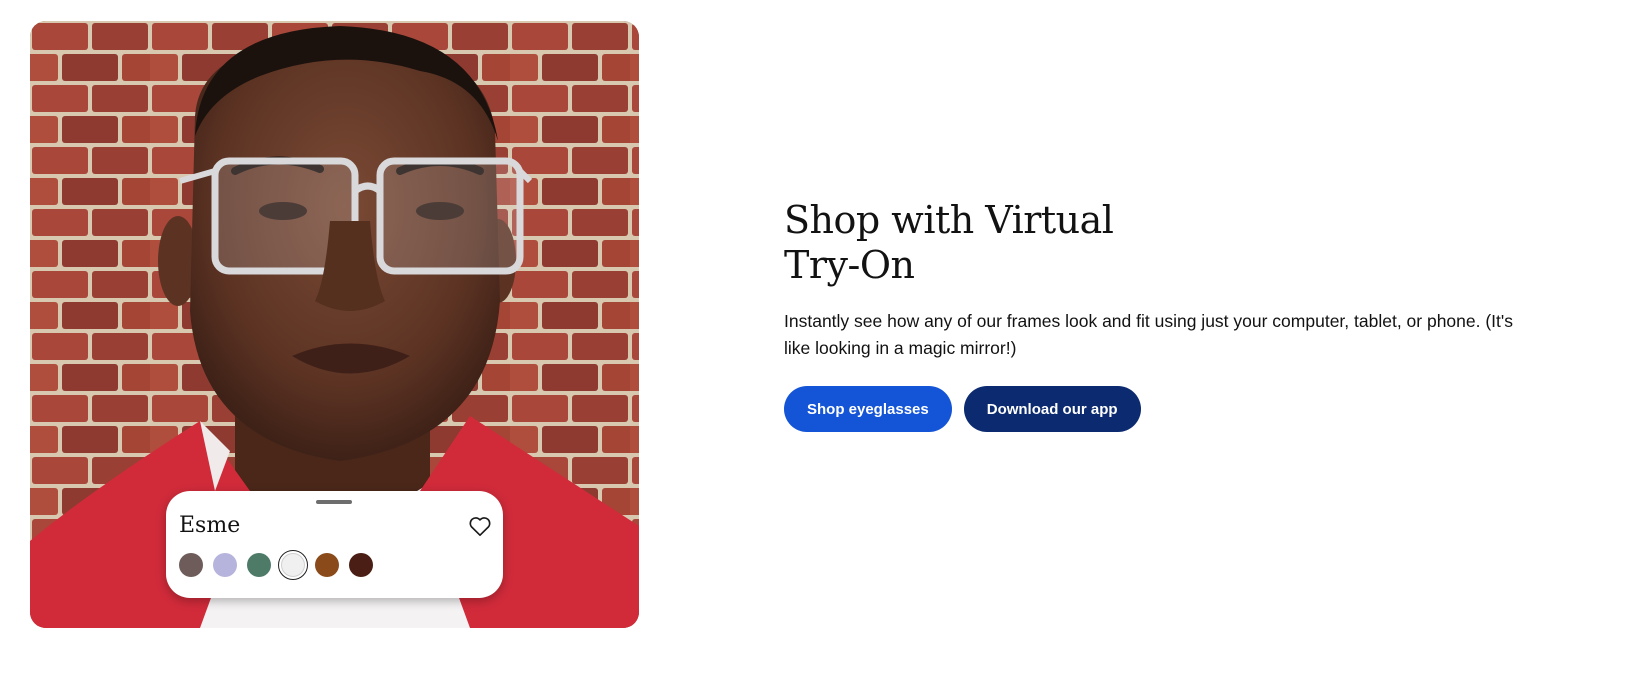  What do you see at coordinates (361, 565) in the screenshot?
I see `swatch-dark-tortoise` at bounding box center [361, 565].